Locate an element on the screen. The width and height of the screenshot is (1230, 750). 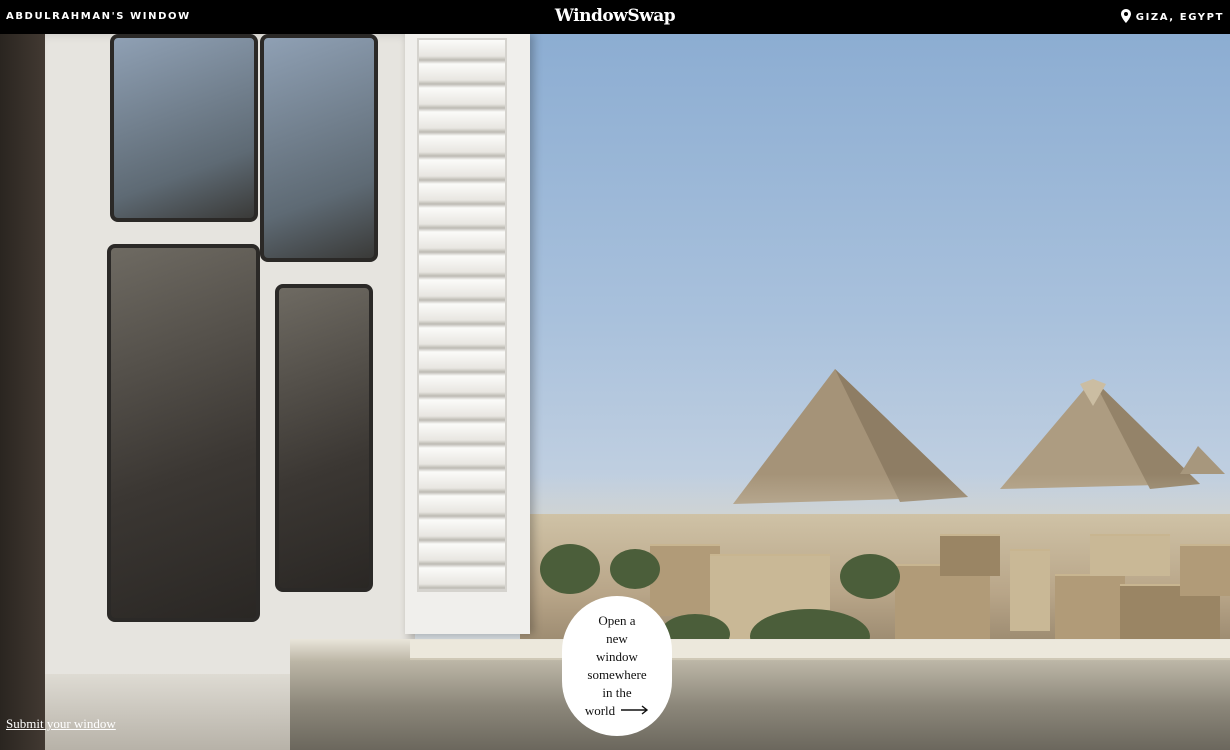
location-label: GIZA, EGYPT is located at coordinates (1179, 17).